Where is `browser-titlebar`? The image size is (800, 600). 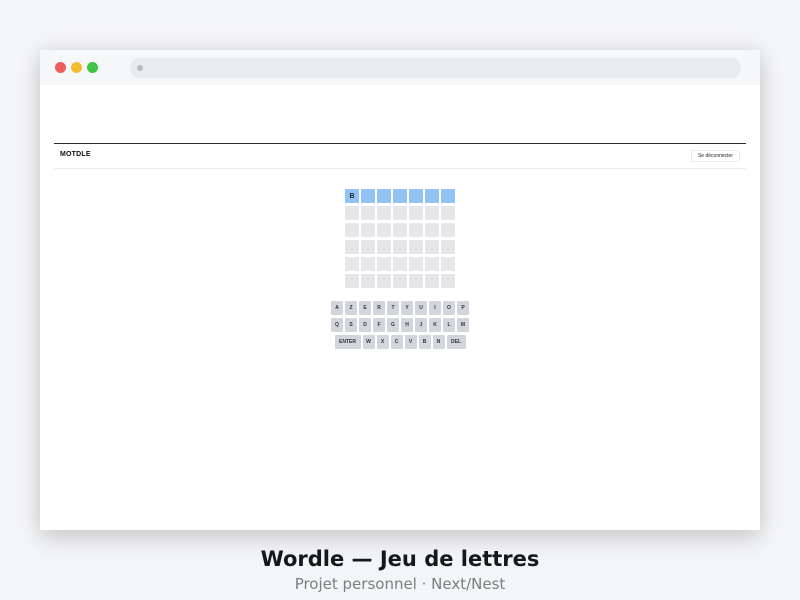 browser-titlebar is located at coordinates (400, 67).